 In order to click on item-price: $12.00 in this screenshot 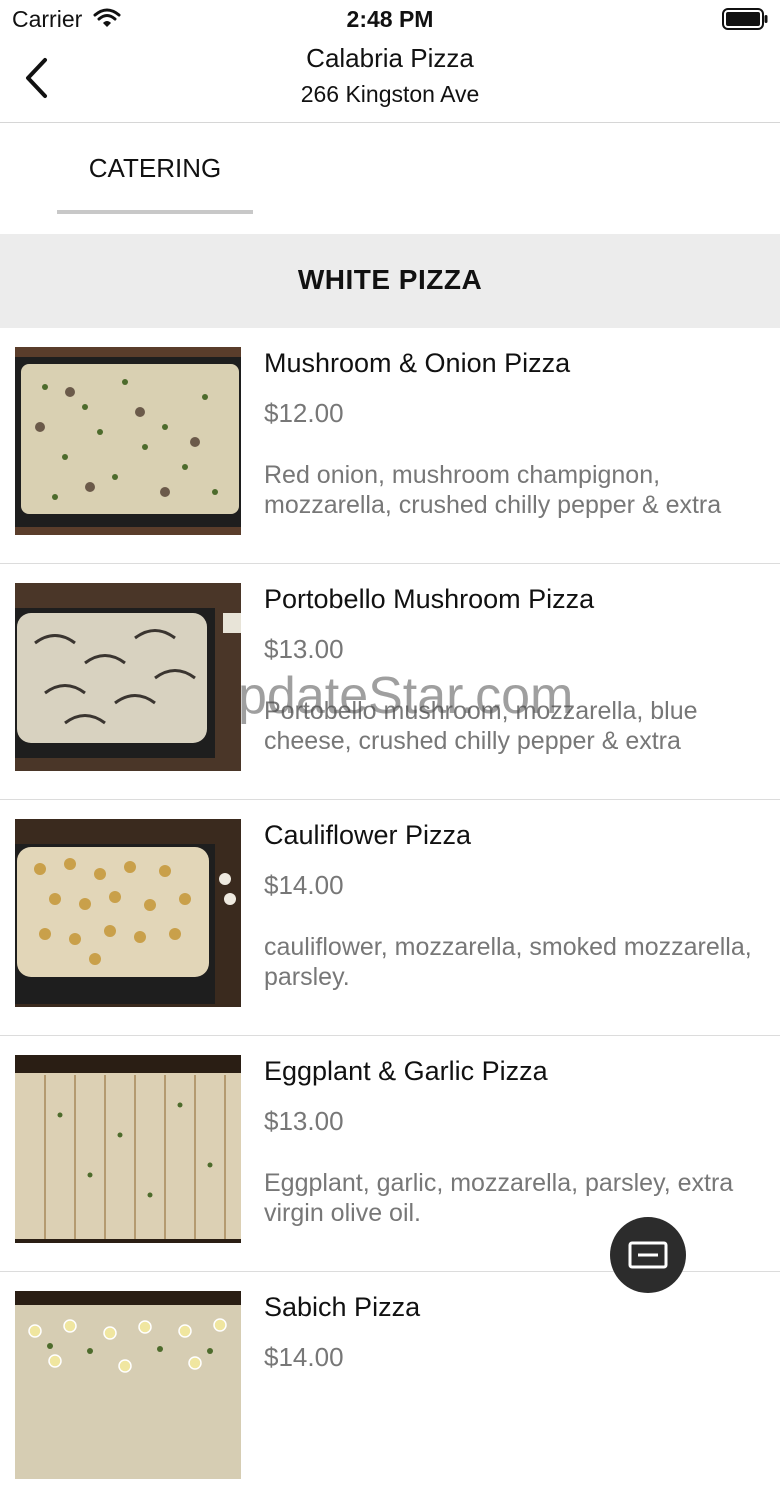, I will do `click(304, 413)`.